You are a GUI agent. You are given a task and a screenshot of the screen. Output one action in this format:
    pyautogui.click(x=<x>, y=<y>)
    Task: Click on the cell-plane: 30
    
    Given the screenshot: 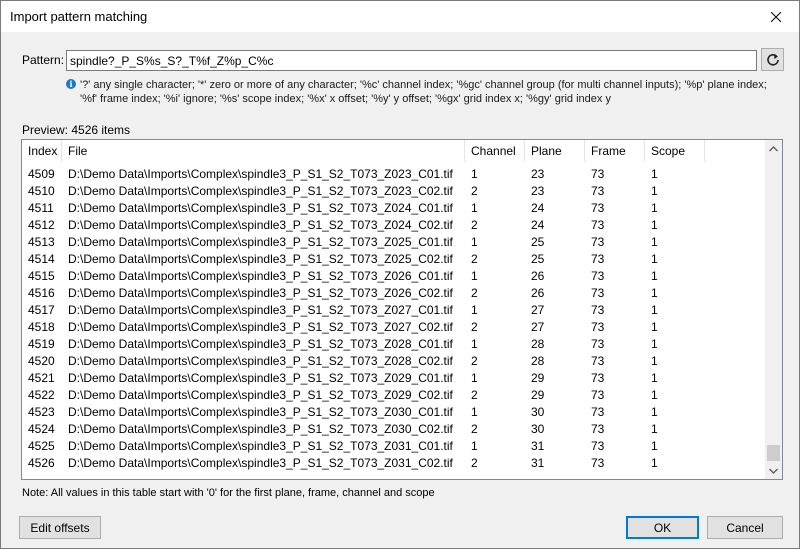 What is the action you would take?
    pyautogui.click(x=538, y=412)
    